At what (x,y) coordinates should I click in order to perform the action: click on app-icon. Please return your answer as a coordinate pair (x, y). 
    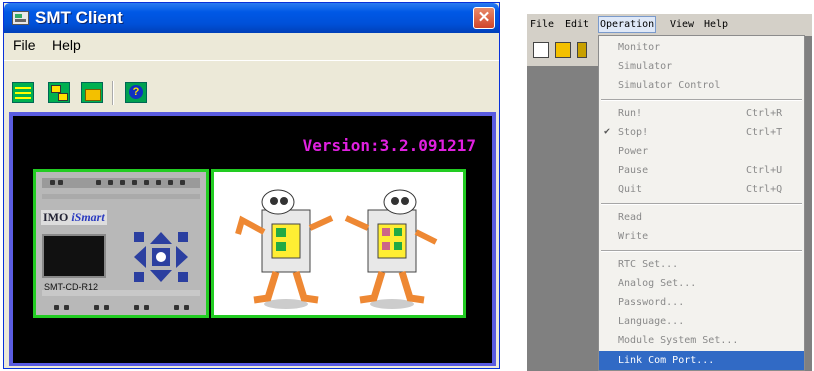
    Looking at the image, I should click on (20, 18).